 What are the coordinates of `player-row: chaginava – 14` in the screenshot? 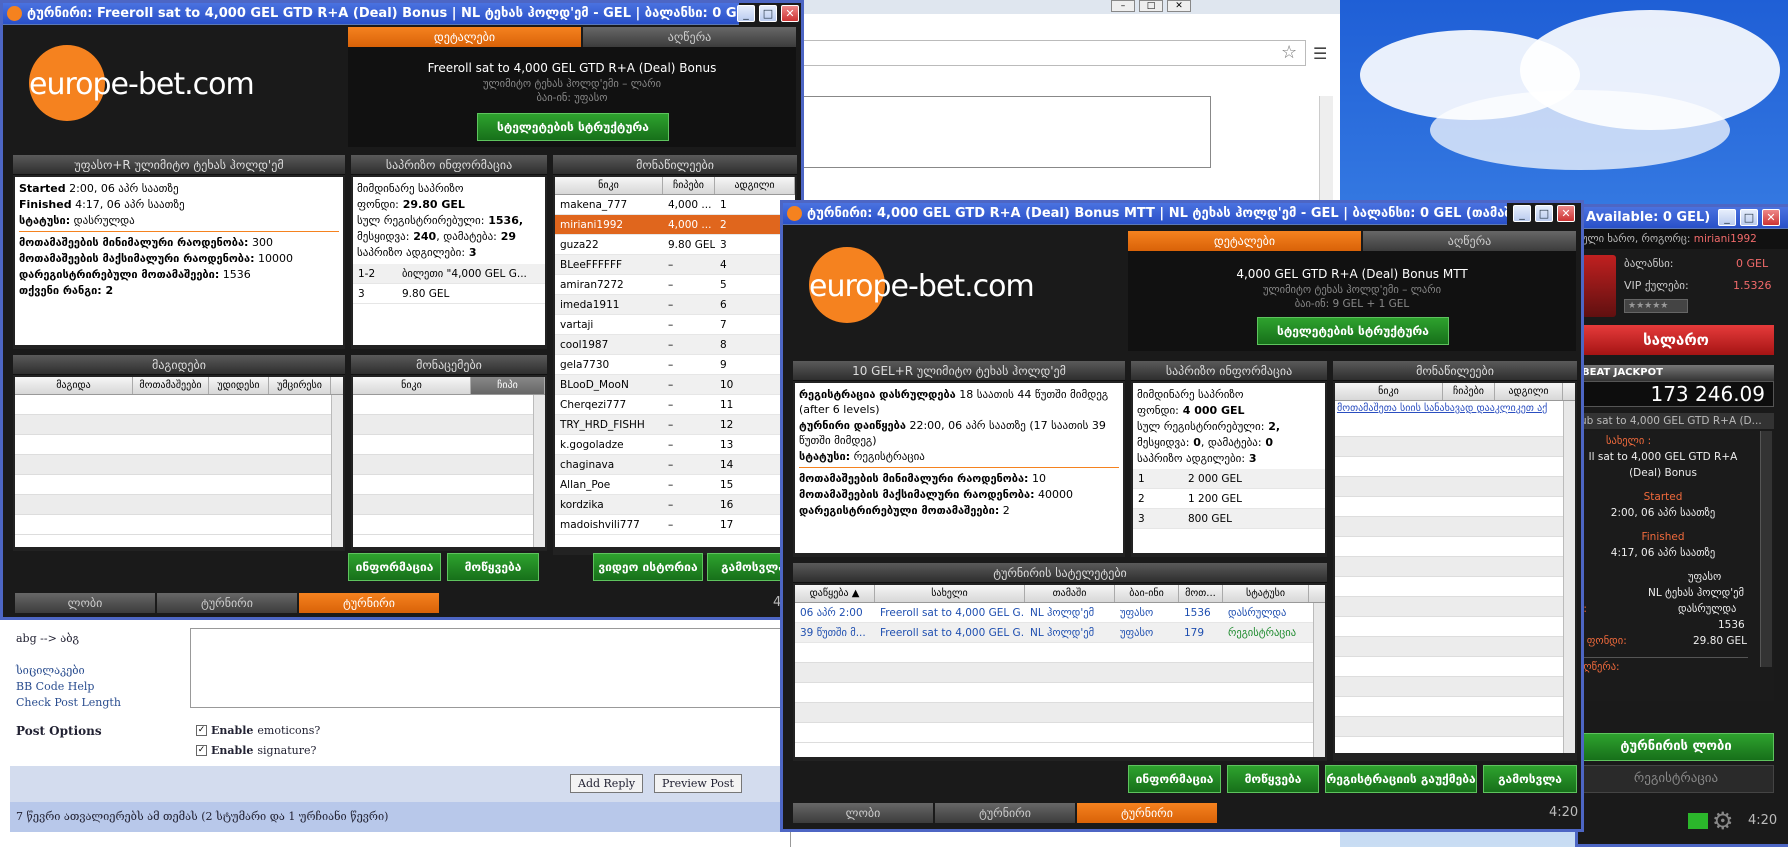 It's located at (675, 465).